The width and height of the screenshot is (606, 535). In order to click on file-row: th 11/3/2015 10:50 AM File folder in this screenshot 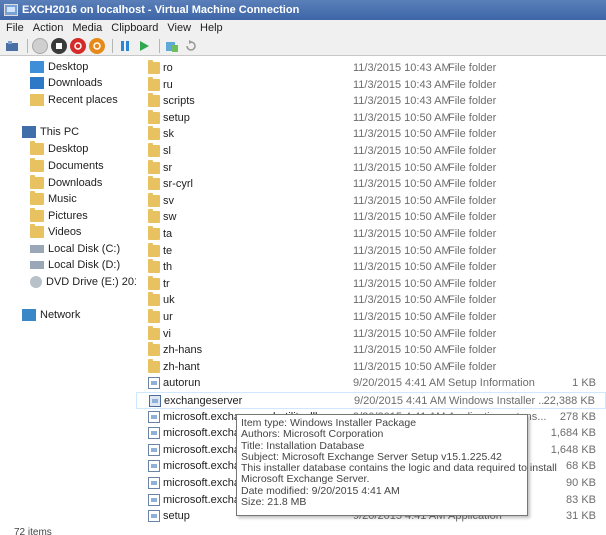, I will do `click(371, 267)`.